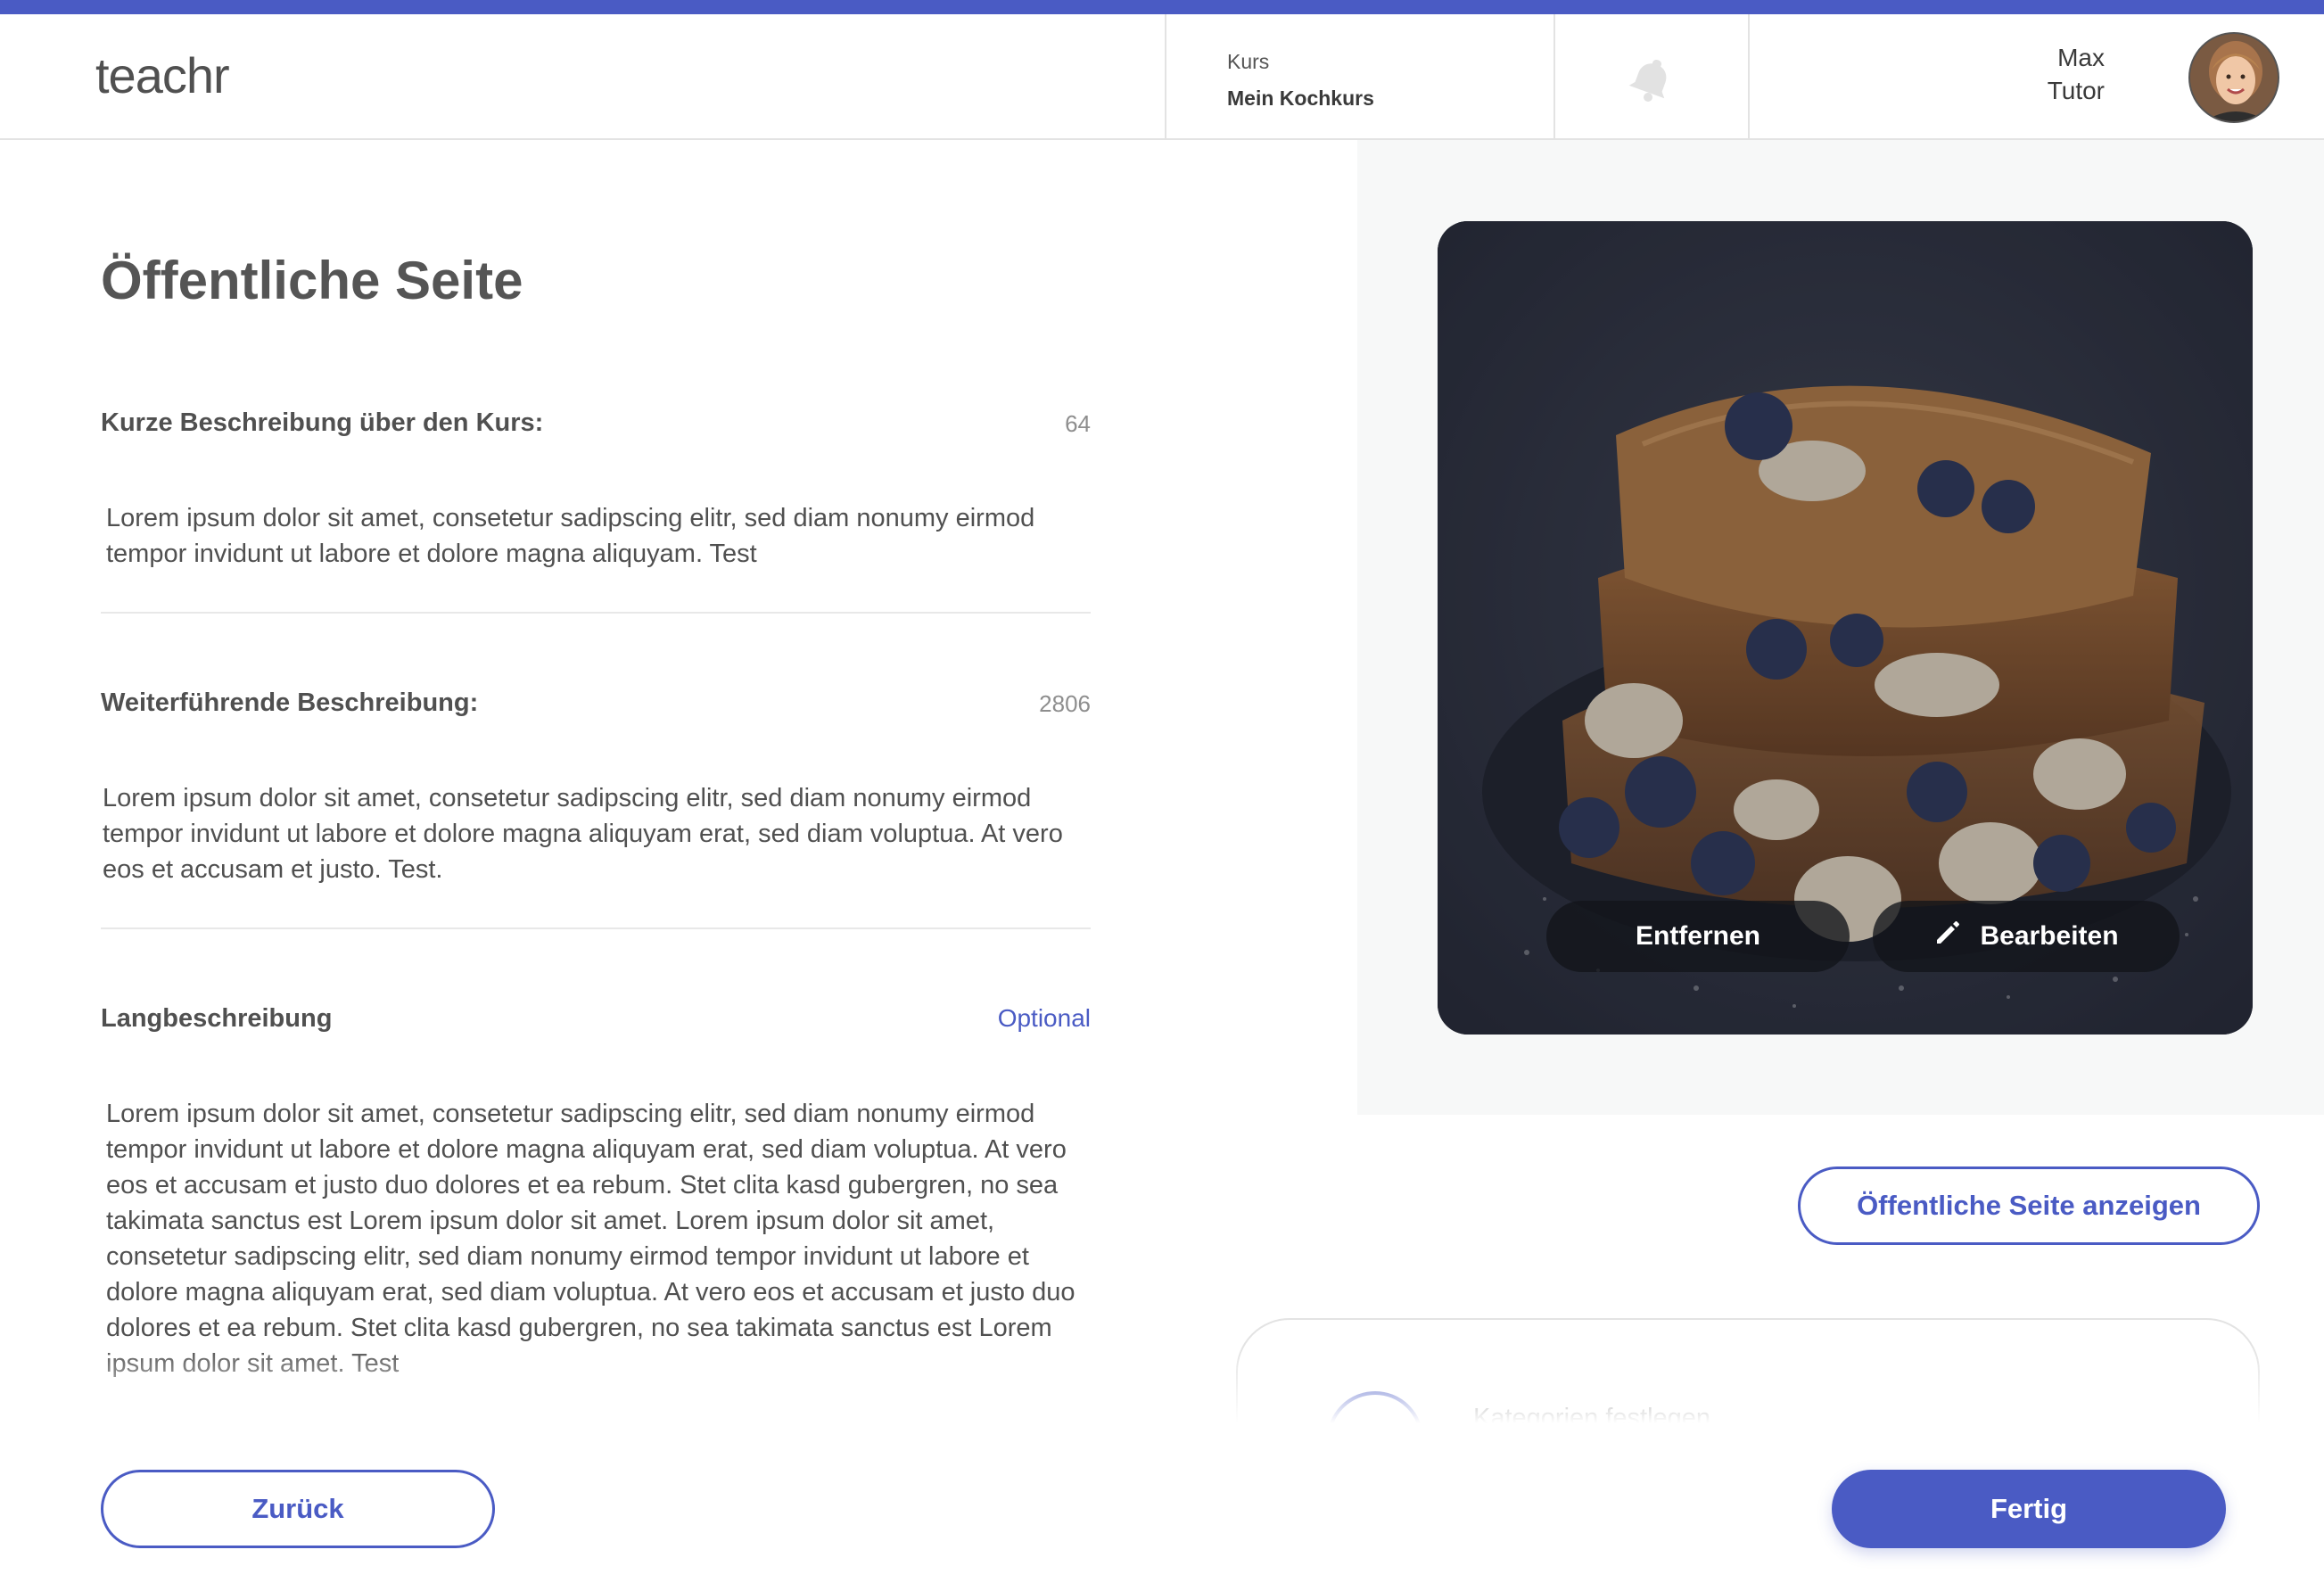 Image resolution: width=2324 pixels, height=1591 pixels. Describe the element at coordinates (1652, 78) in the screenshot. I see `bell-icon` at that location.